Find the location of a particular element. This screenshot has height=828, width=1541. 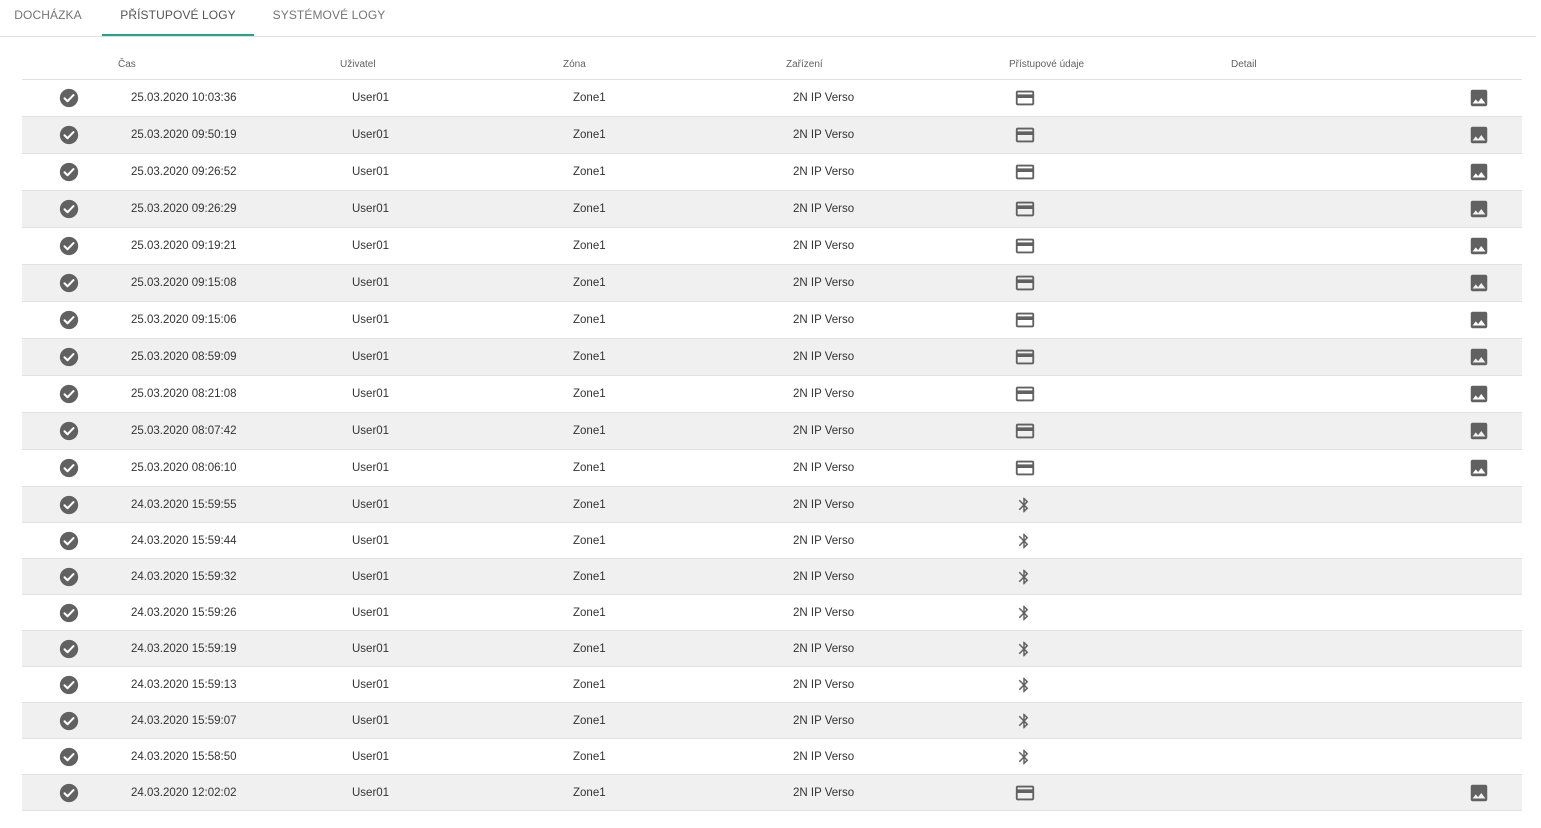

log-time: 25.03.2020 08:07:42 is located at coordinates (184, 431).